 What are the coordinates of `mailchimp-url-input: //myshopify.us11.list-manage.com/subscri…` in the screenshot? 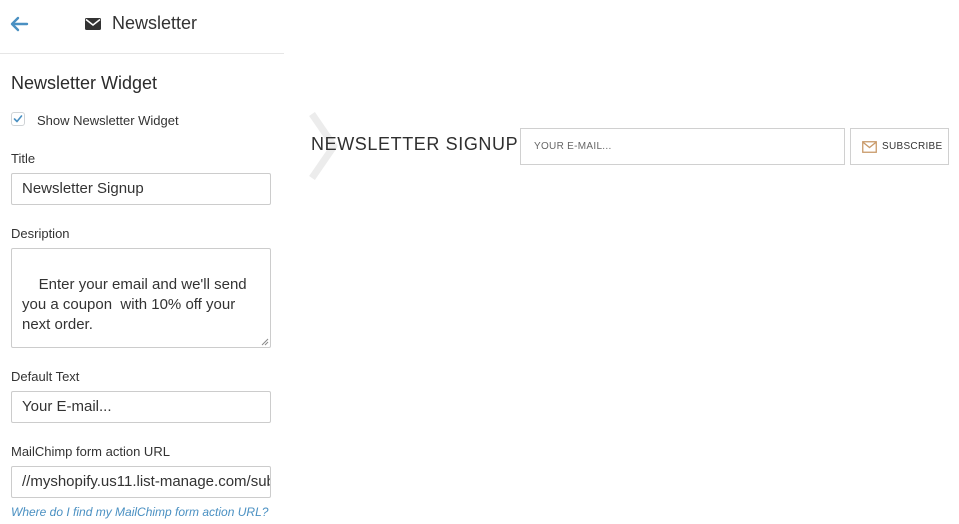 It's located at (141, 482).